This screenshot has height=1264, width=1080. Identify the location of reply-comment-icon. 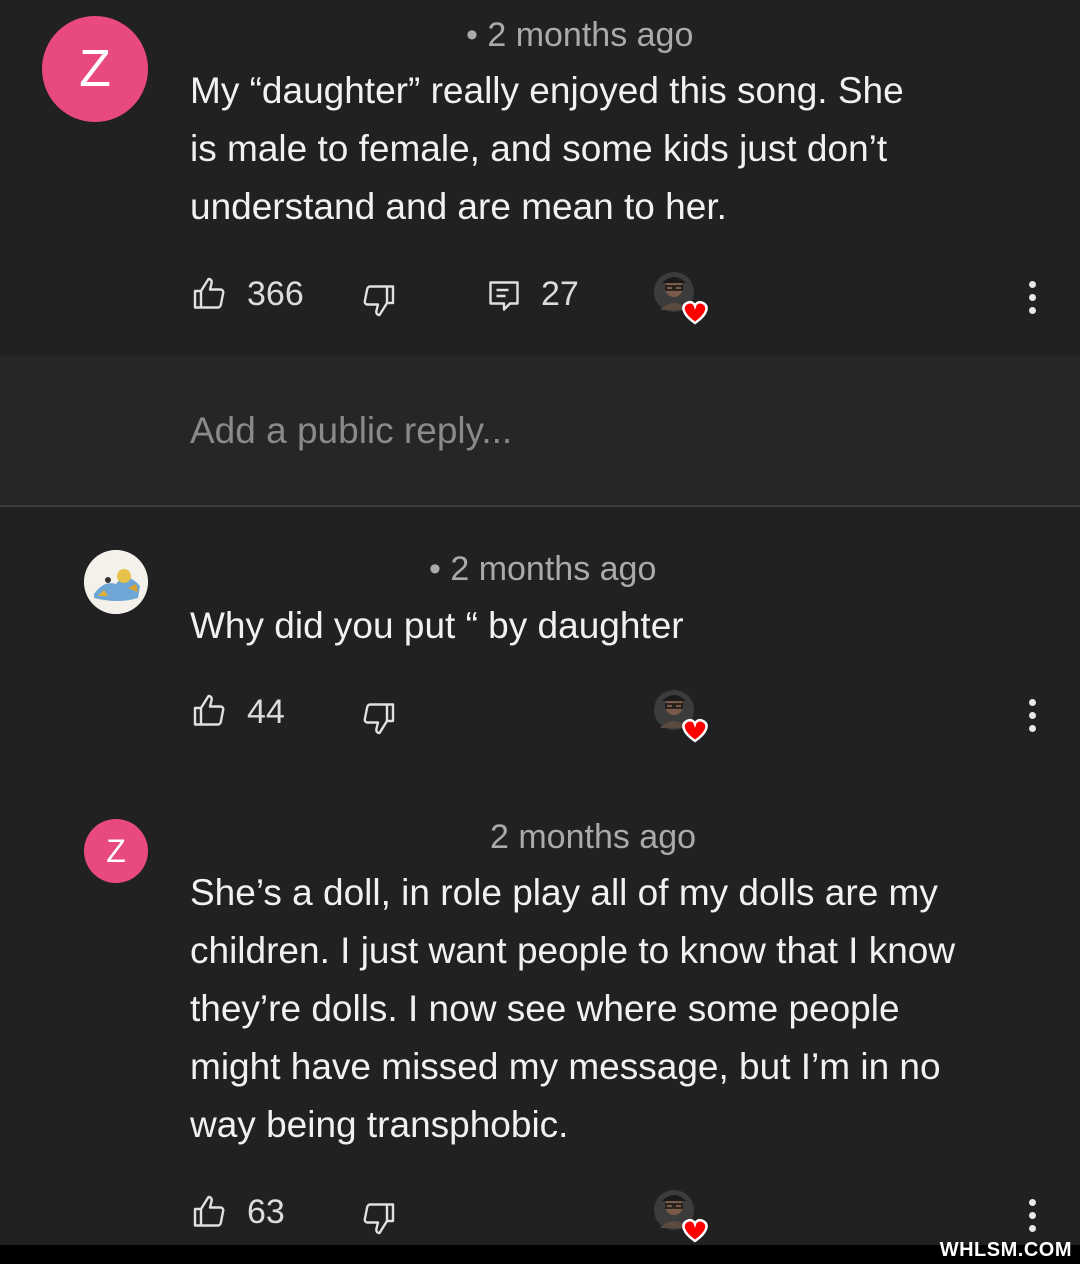
(504, 296).